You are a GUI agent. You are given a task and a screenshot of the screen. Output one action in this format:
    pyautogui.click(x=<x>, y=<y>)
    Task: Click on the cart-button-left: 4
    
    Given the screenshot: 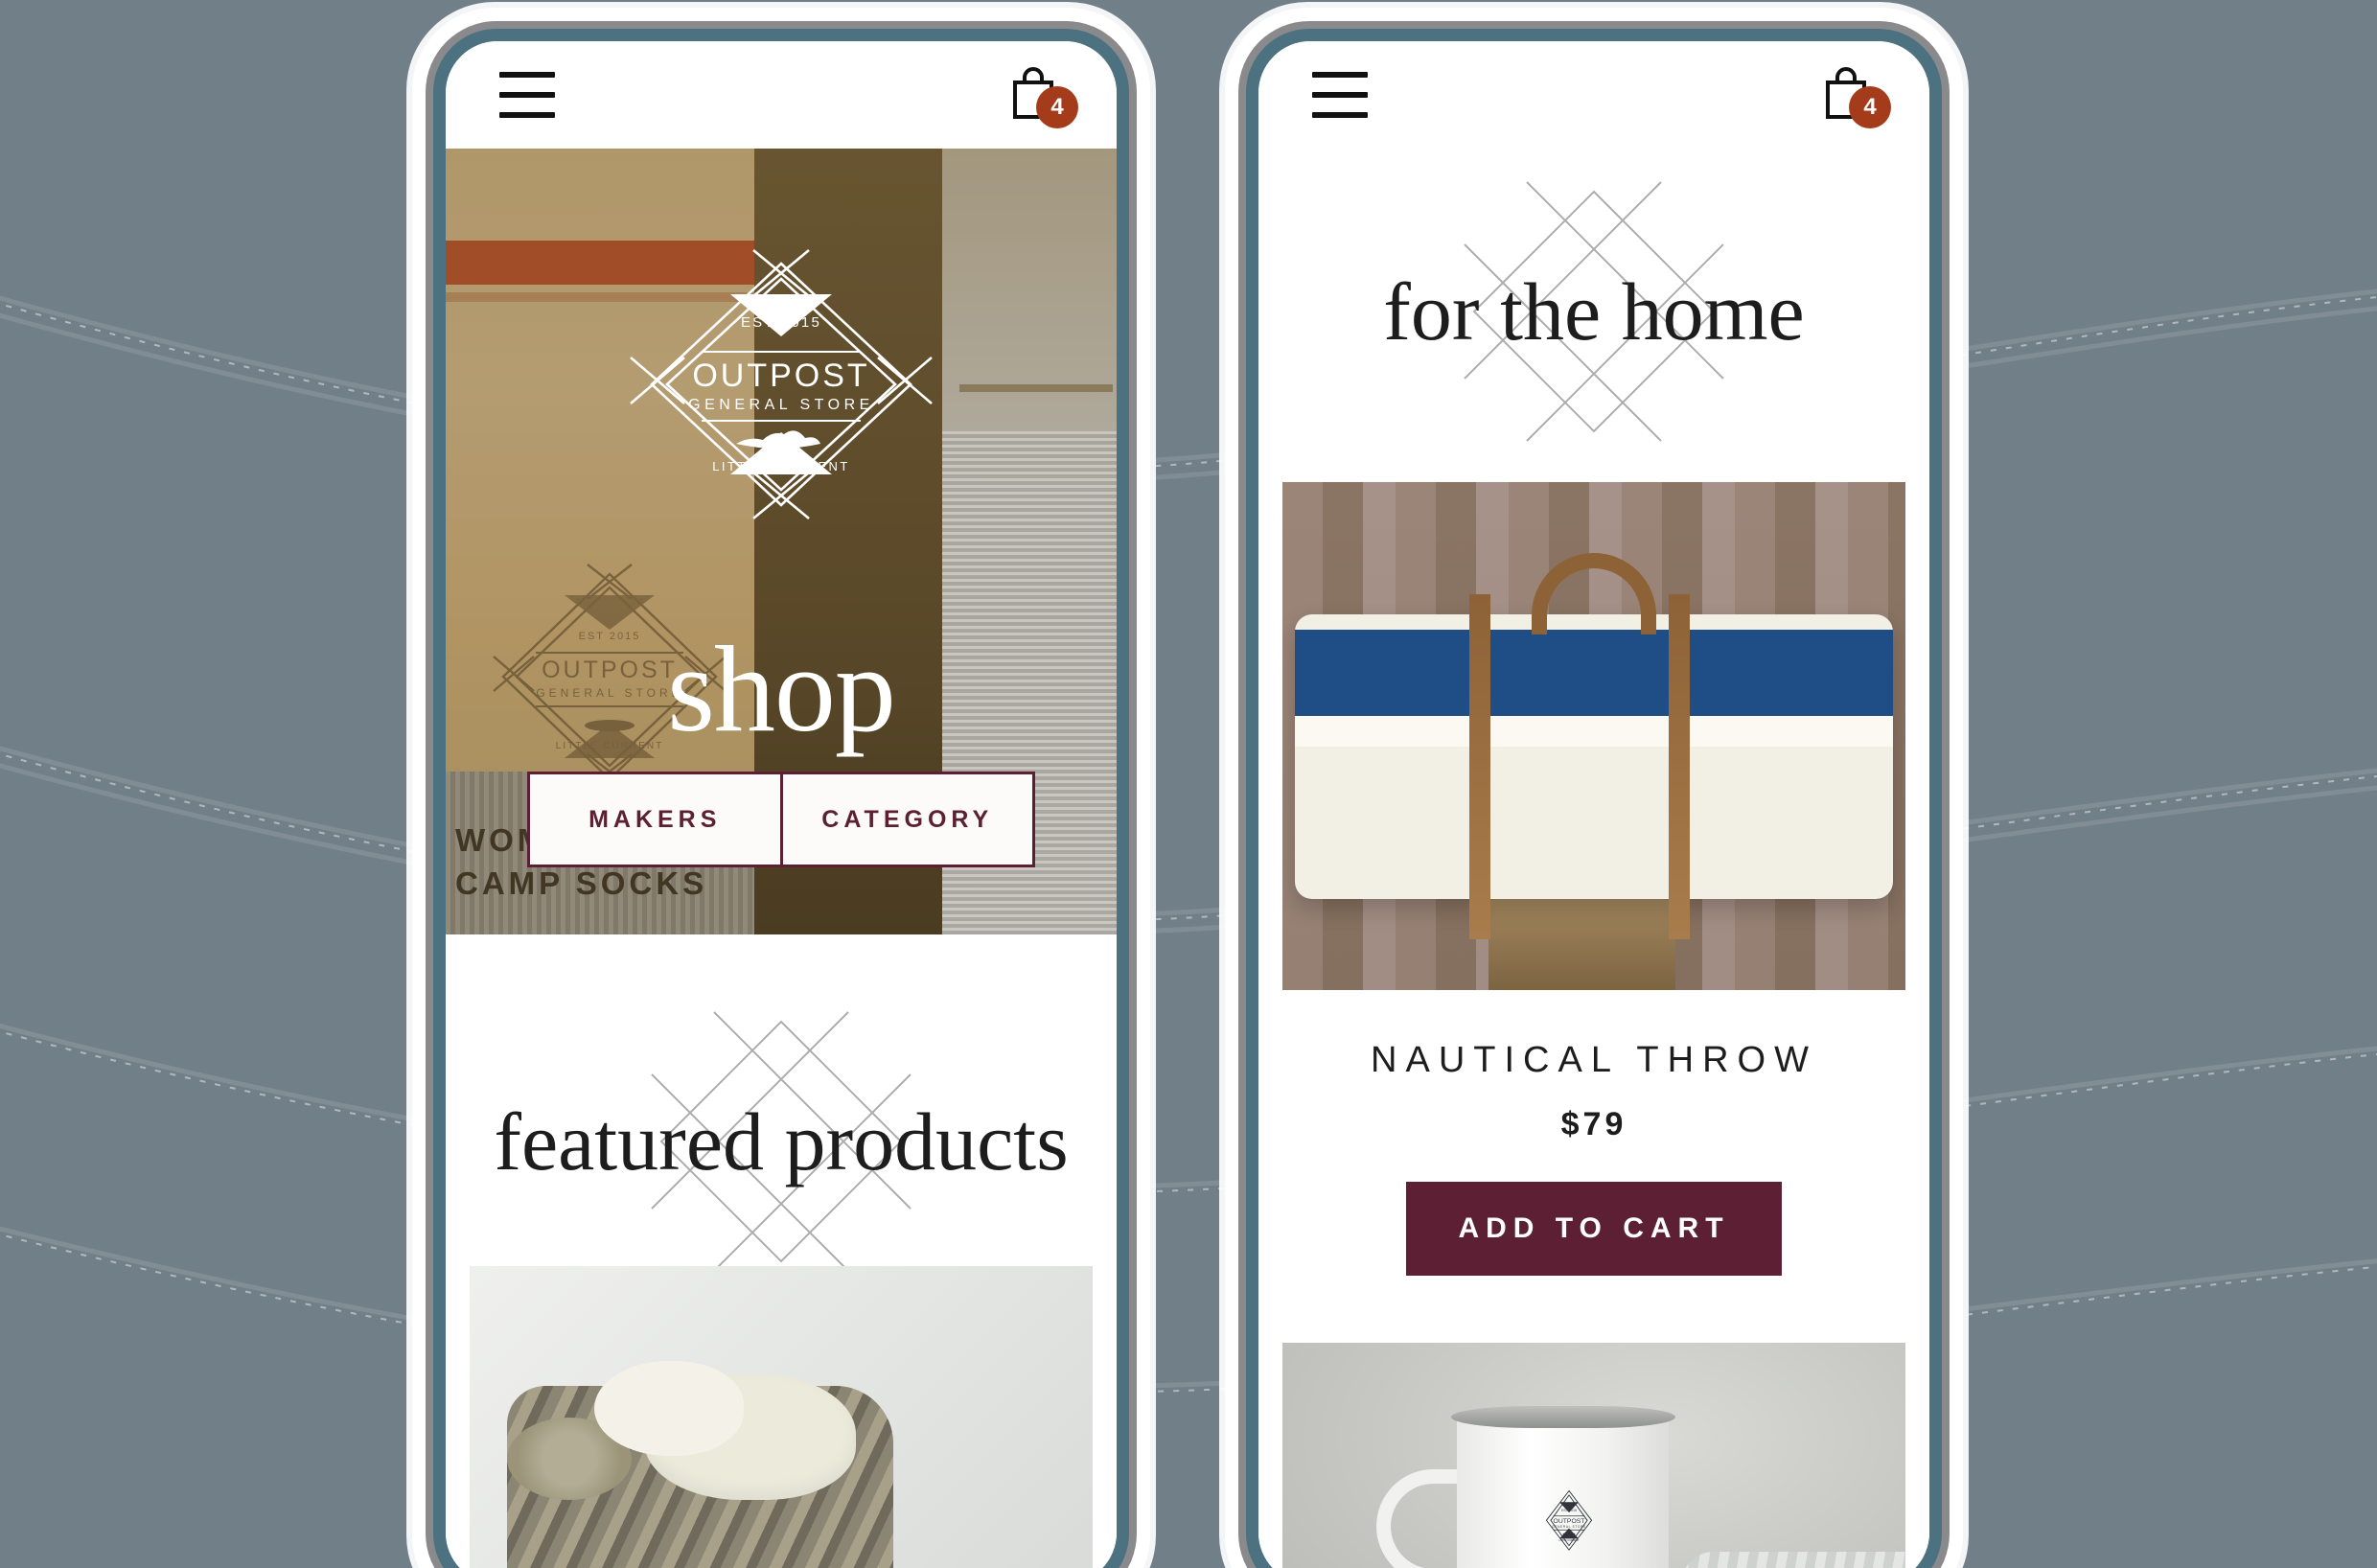 What is the action you would take?
    pyautogui.click(x=1042, y=96)
    